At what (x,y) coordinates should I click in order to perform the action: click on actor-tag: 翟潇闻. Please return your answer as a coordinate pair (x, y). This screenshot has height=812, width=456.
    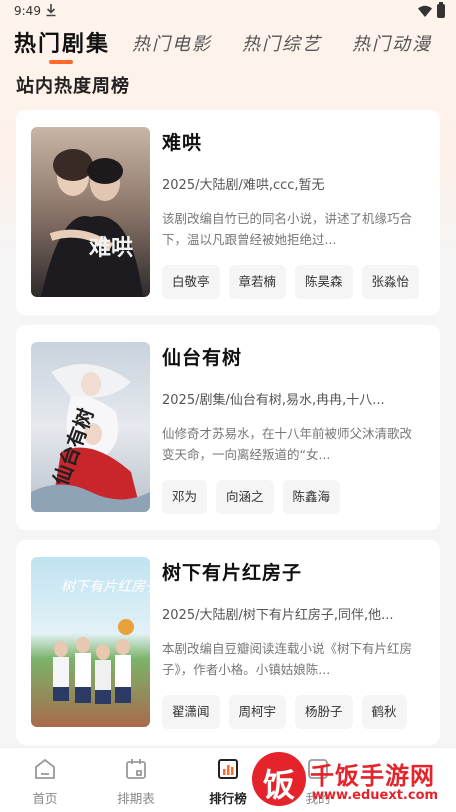
    Looking at the image, I should click on (191, 712).